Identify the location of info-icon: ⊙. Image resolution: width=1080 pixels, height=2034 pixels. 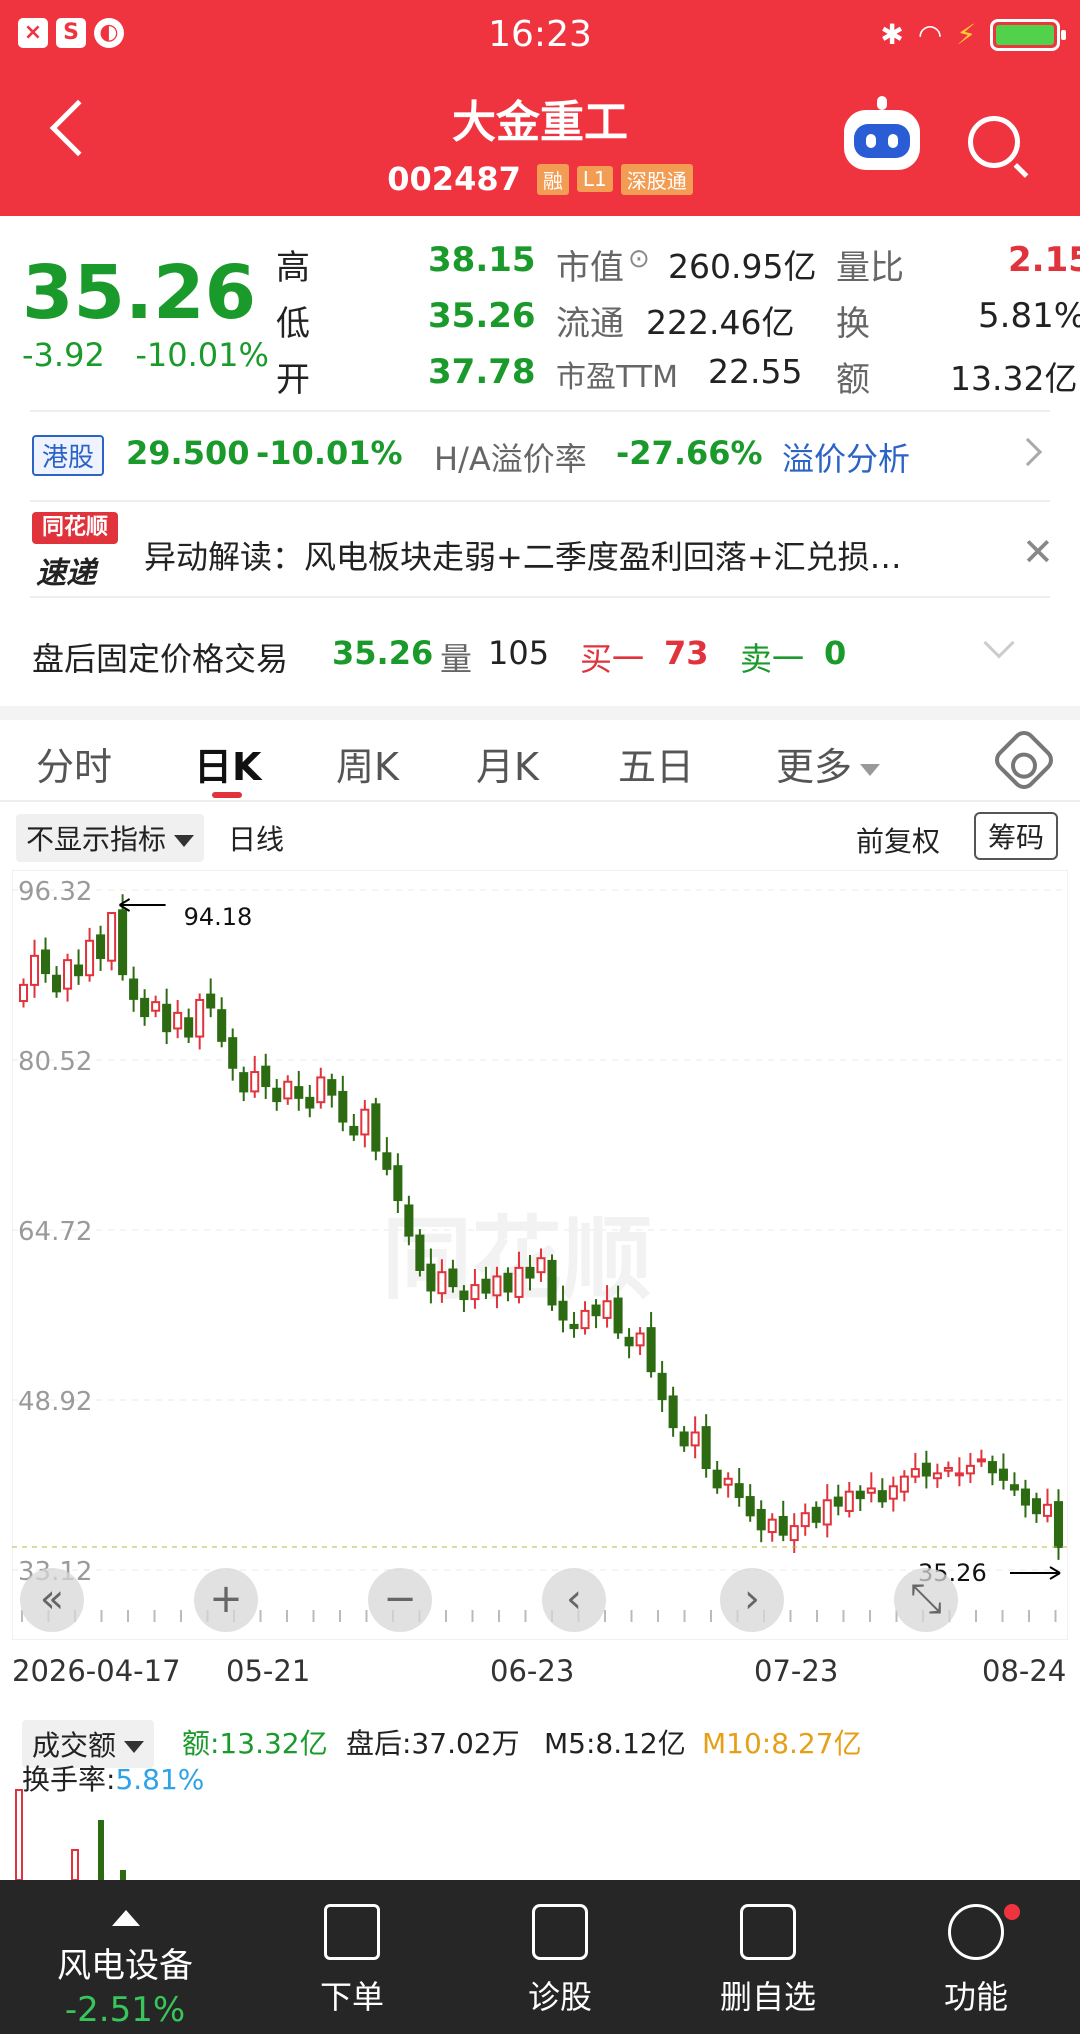
(639, 259).